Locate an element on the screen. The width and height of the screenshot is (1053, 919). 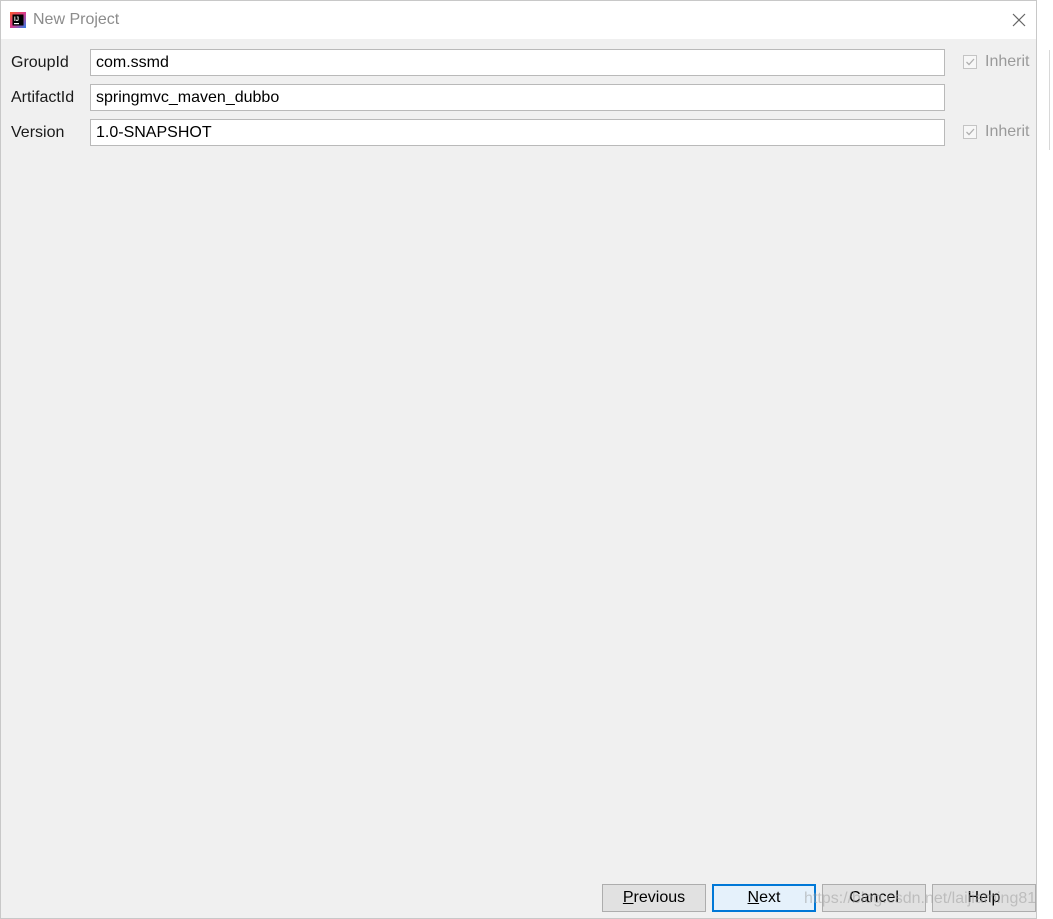
groupid-field is located at coordinates (517, 62).